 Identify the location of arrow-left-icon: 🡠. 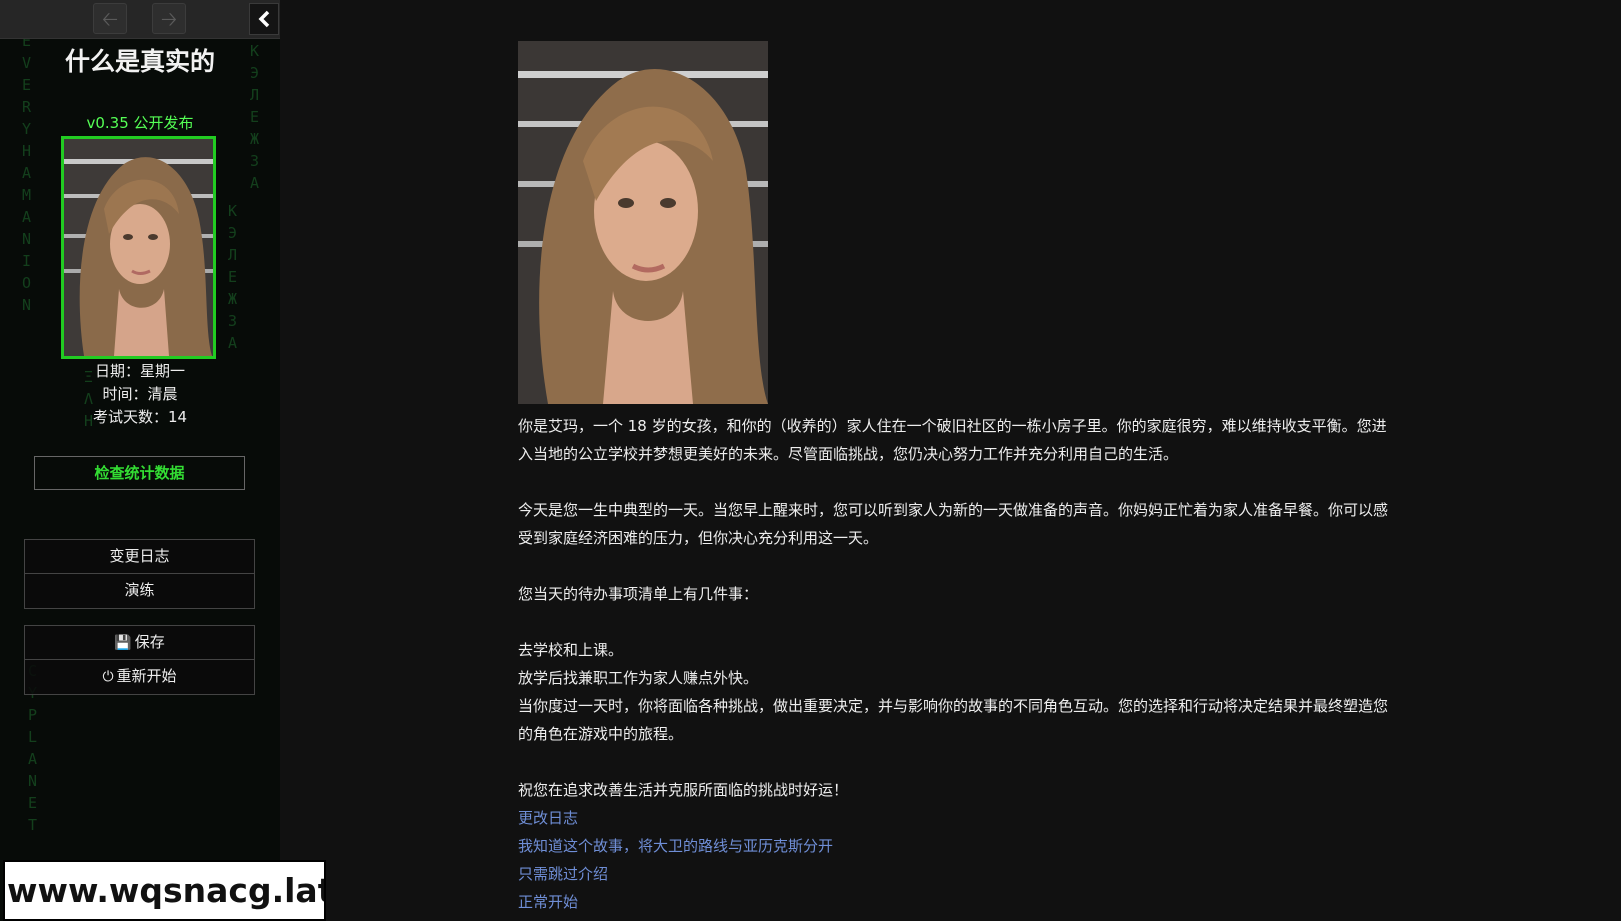
(110, 19).